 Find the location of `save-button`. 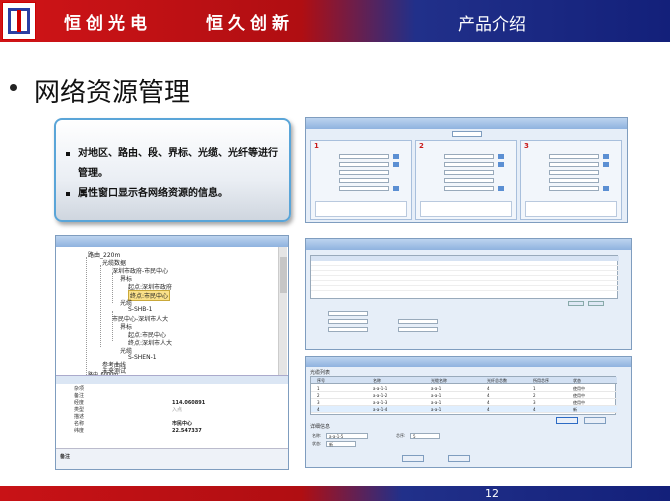

save-button is located at coordinates (413, 458).